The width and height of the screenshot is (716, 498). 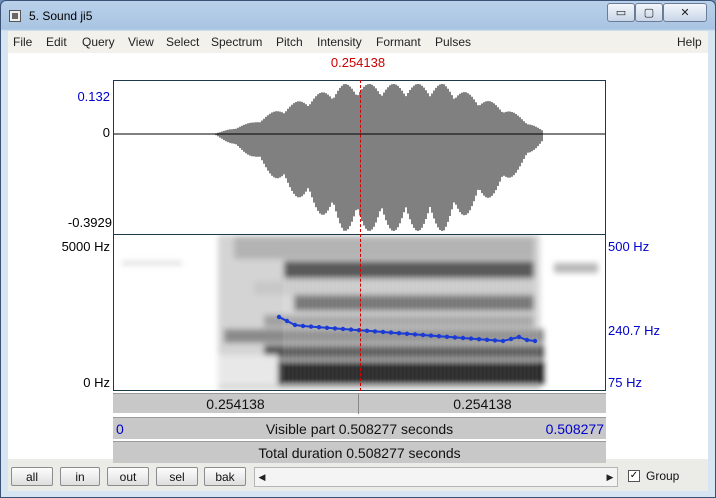 I want to click on selection-time-bar: 0.254138 0.254138, so click(x=359, y=403).